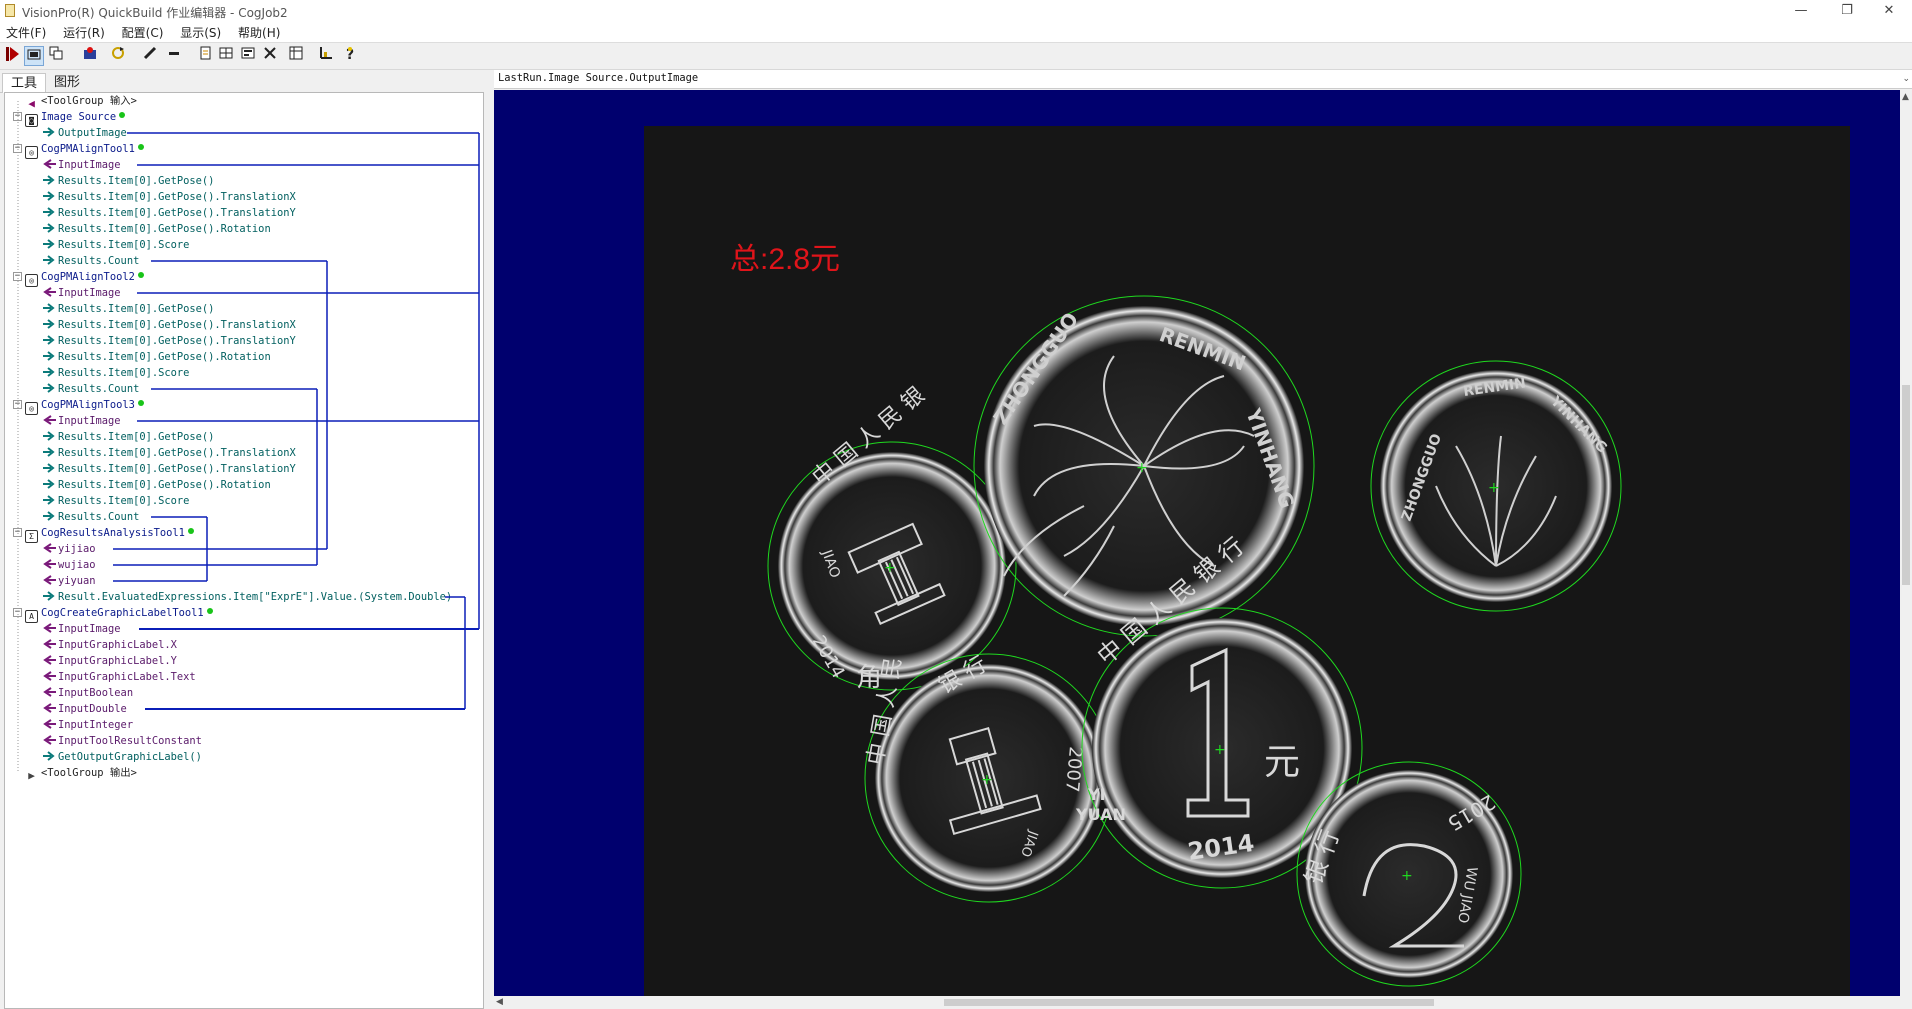 This screenshot has height=1009, width=1912. Describe the element at coordinates (34, 56) in the screenshot. I see `image-view-icon` at that location.